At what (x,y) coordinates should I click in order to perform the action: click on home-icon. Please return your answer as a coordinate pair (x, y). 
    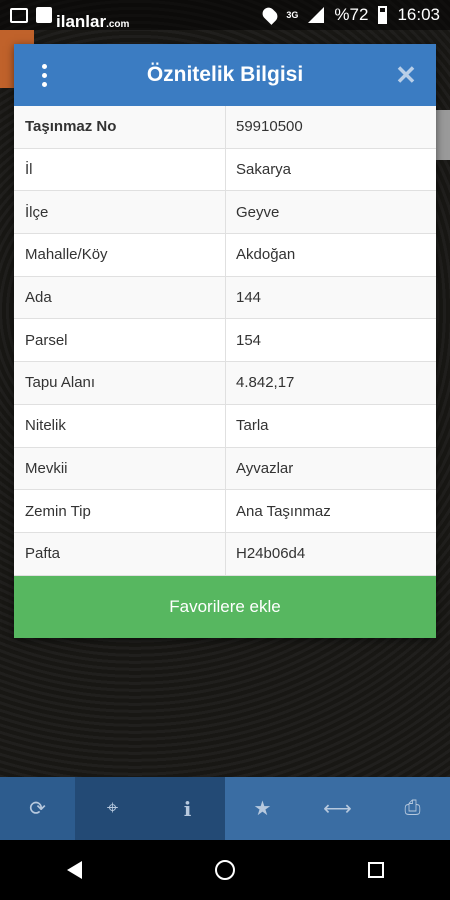
    Looking at the image, I should click on (224, 870).